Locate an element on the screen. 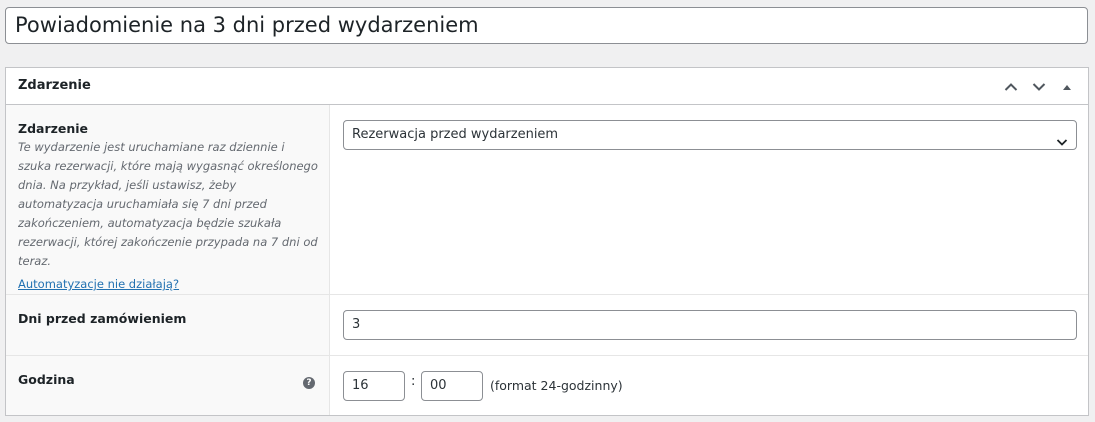 Image resolution: width=1095 pixels, height=422 pixels. event-label: Zdarzenie is located at coordinates (53, 128).